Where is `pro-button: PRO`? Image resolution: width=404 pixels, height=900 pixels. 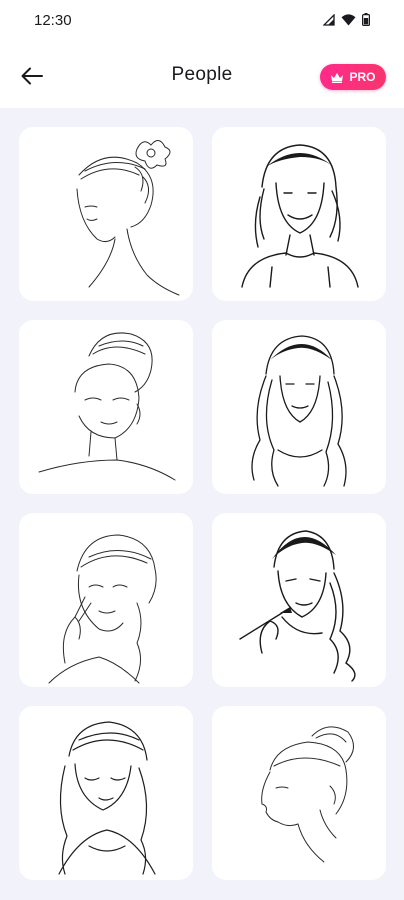 pro-button: PRO is located at coordinates (353, 77).